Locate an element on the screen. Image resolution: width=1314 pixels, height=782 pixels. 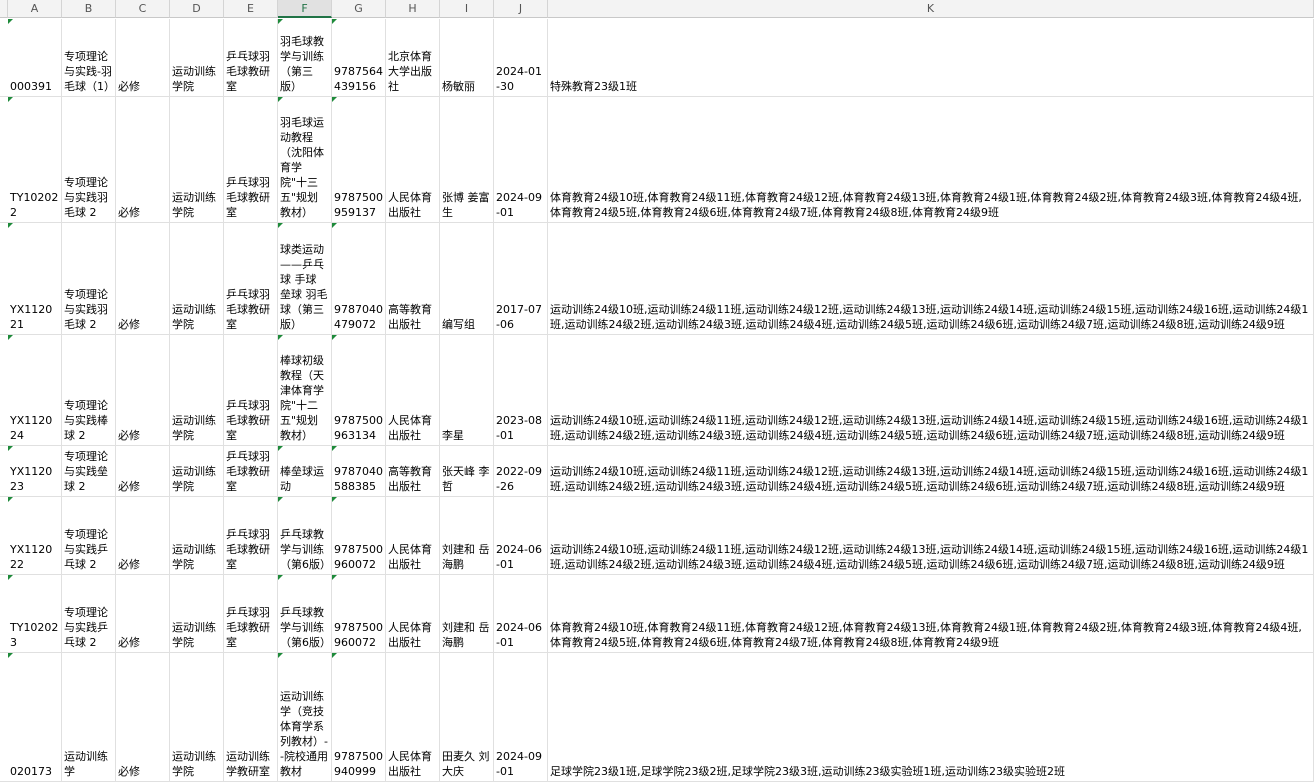
cell-course: 专项理论与实践棒球 2 is located at coordinates (89, 390).